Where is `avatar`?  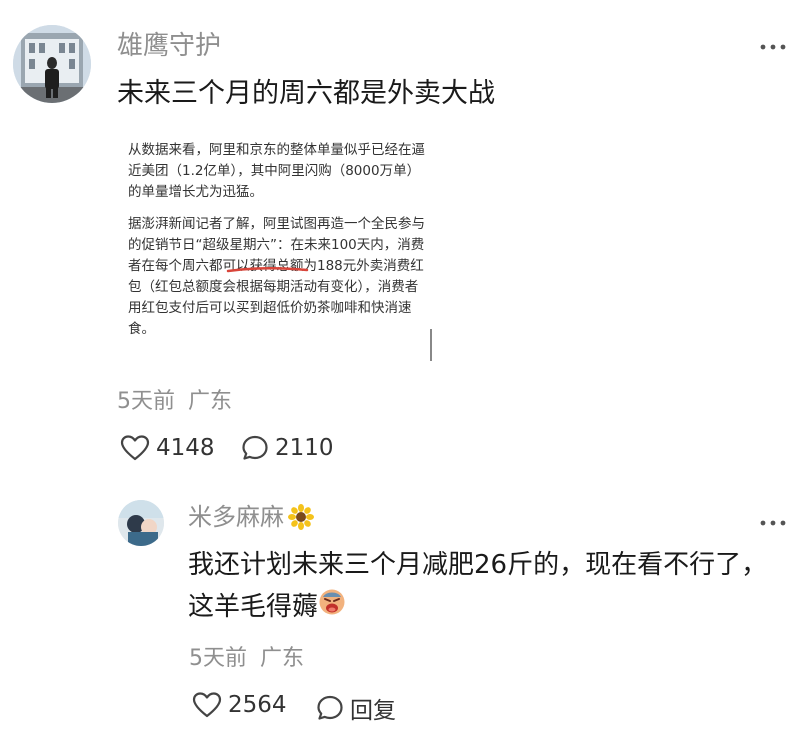 avatar is located at coordinates (52, 64).